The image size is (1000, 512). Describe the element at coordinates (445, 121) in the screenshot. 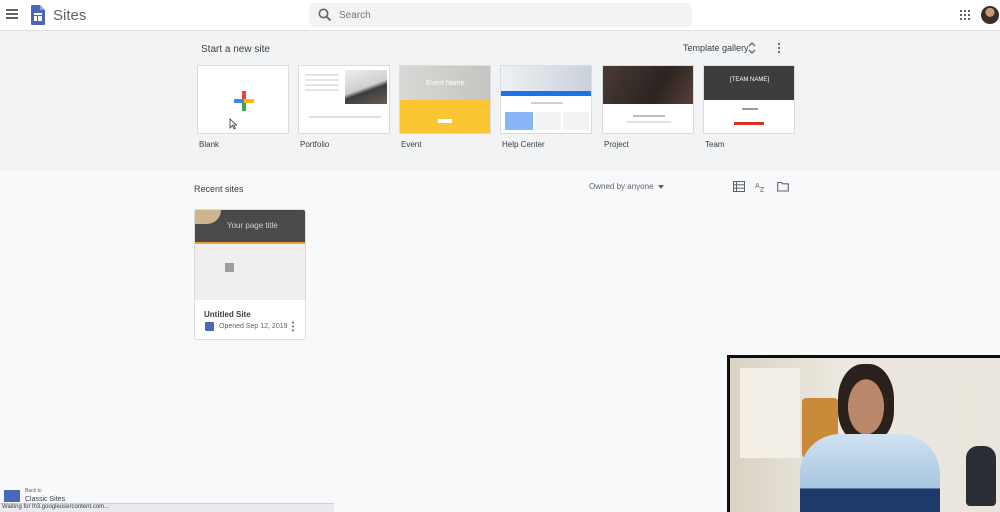

I see `thumbnail-button` at that location.